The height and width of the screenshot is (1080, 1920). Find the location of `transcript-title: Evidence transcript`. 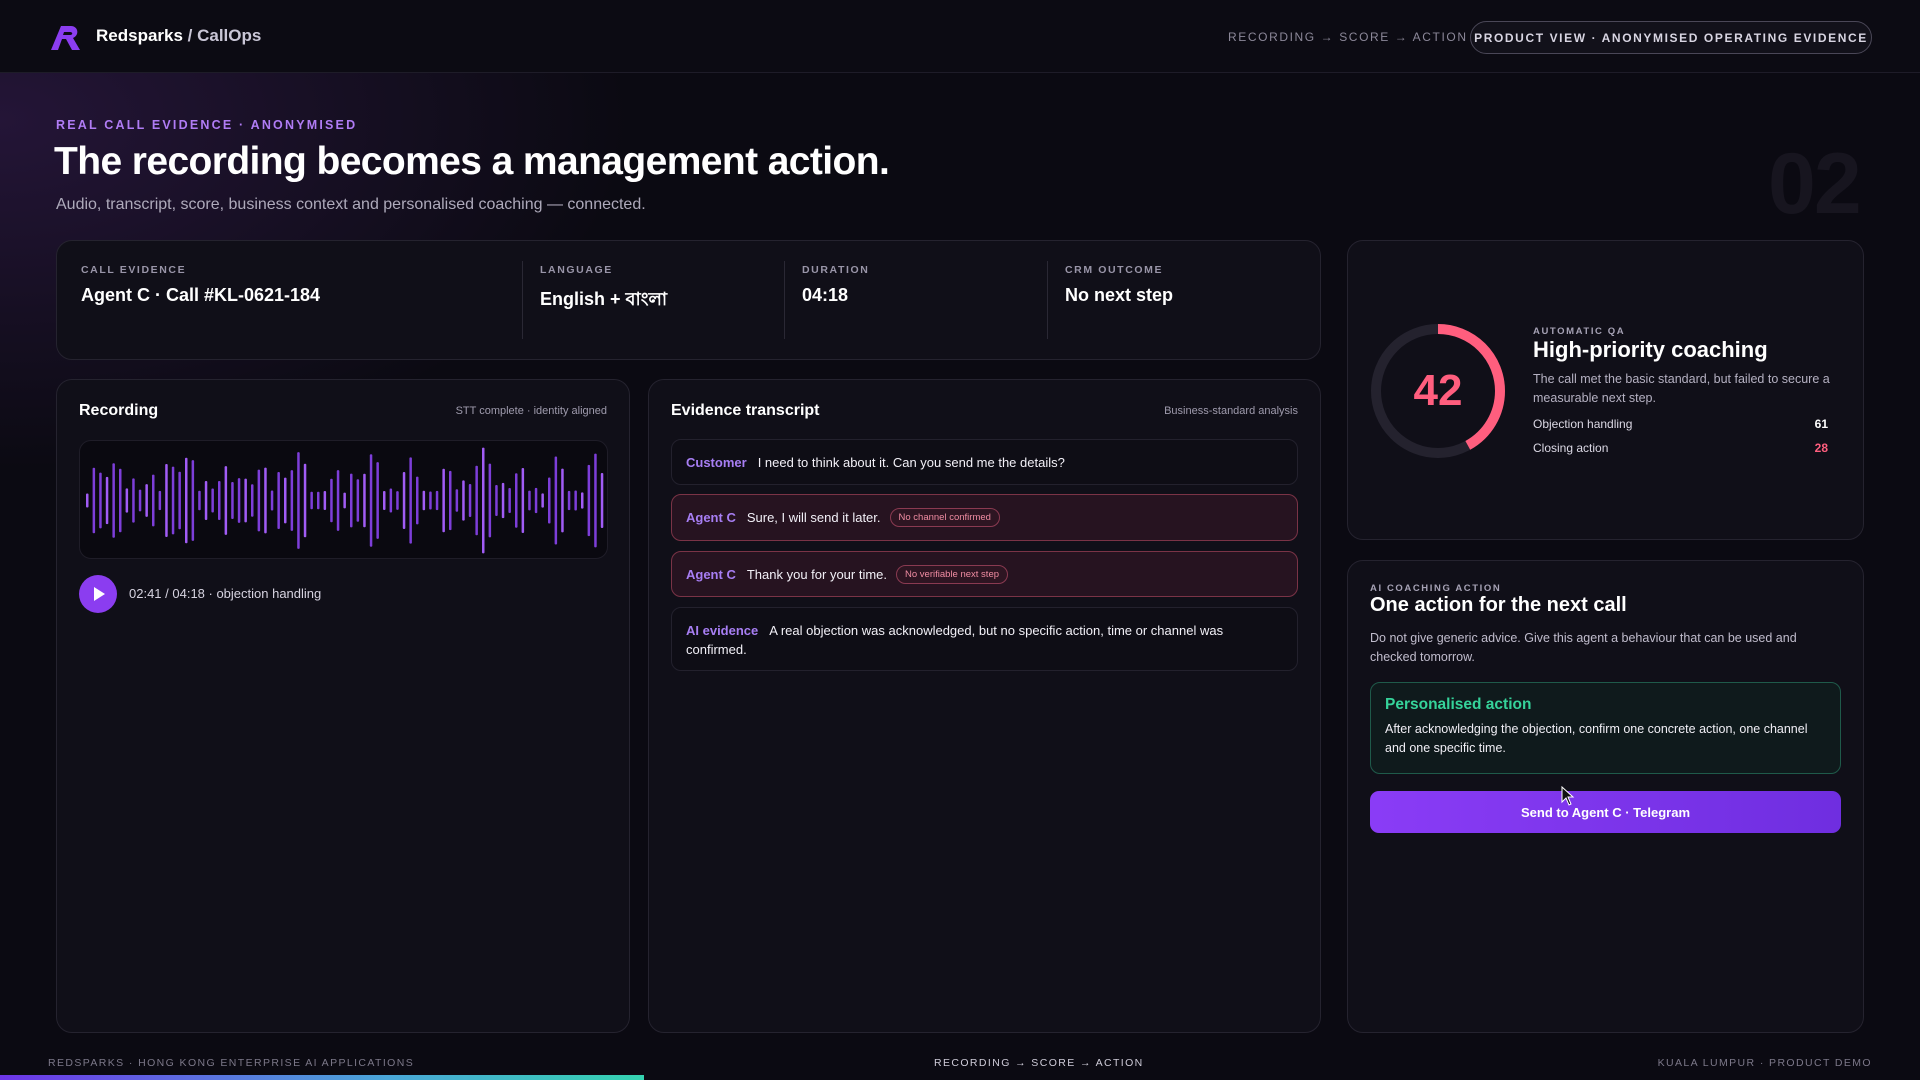

transcript-title: Evidence transcript is located at coordinates (745, 410).